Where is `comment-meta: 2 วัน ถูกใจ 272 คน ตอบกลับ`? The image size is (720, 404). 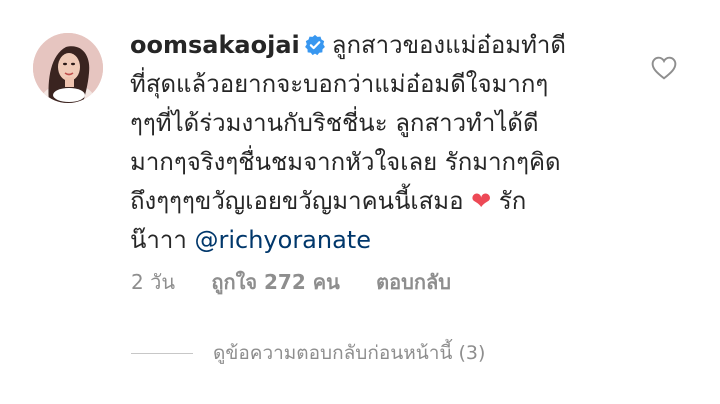 comment-meta: 2 วัน ถูกใจ 272 คน ตอบกลับ is located at coordinates (306, 282).